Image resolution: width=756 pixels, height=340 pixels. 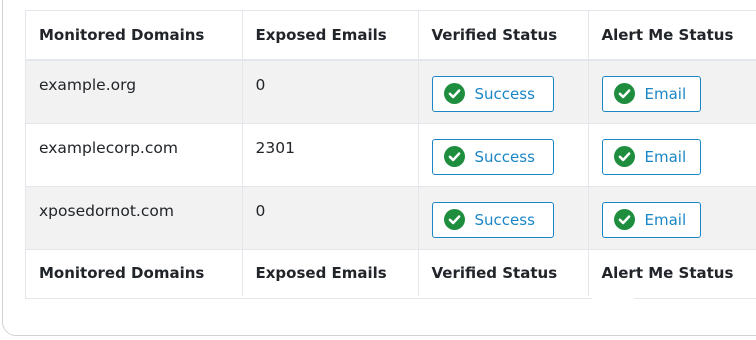 I want to click on footer-verified-status: Verified Status, so click(x=503, y=272).